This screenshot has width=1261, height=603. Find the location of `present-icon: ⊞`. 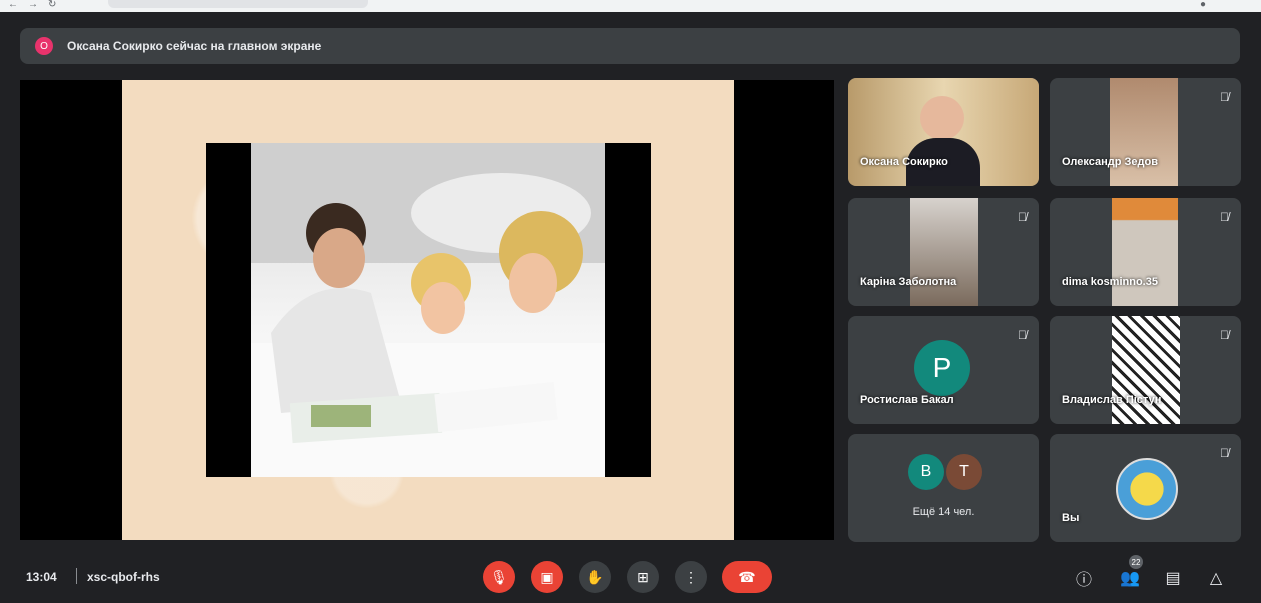

present-icon: ⊞ is located at coordinates (643, 576).